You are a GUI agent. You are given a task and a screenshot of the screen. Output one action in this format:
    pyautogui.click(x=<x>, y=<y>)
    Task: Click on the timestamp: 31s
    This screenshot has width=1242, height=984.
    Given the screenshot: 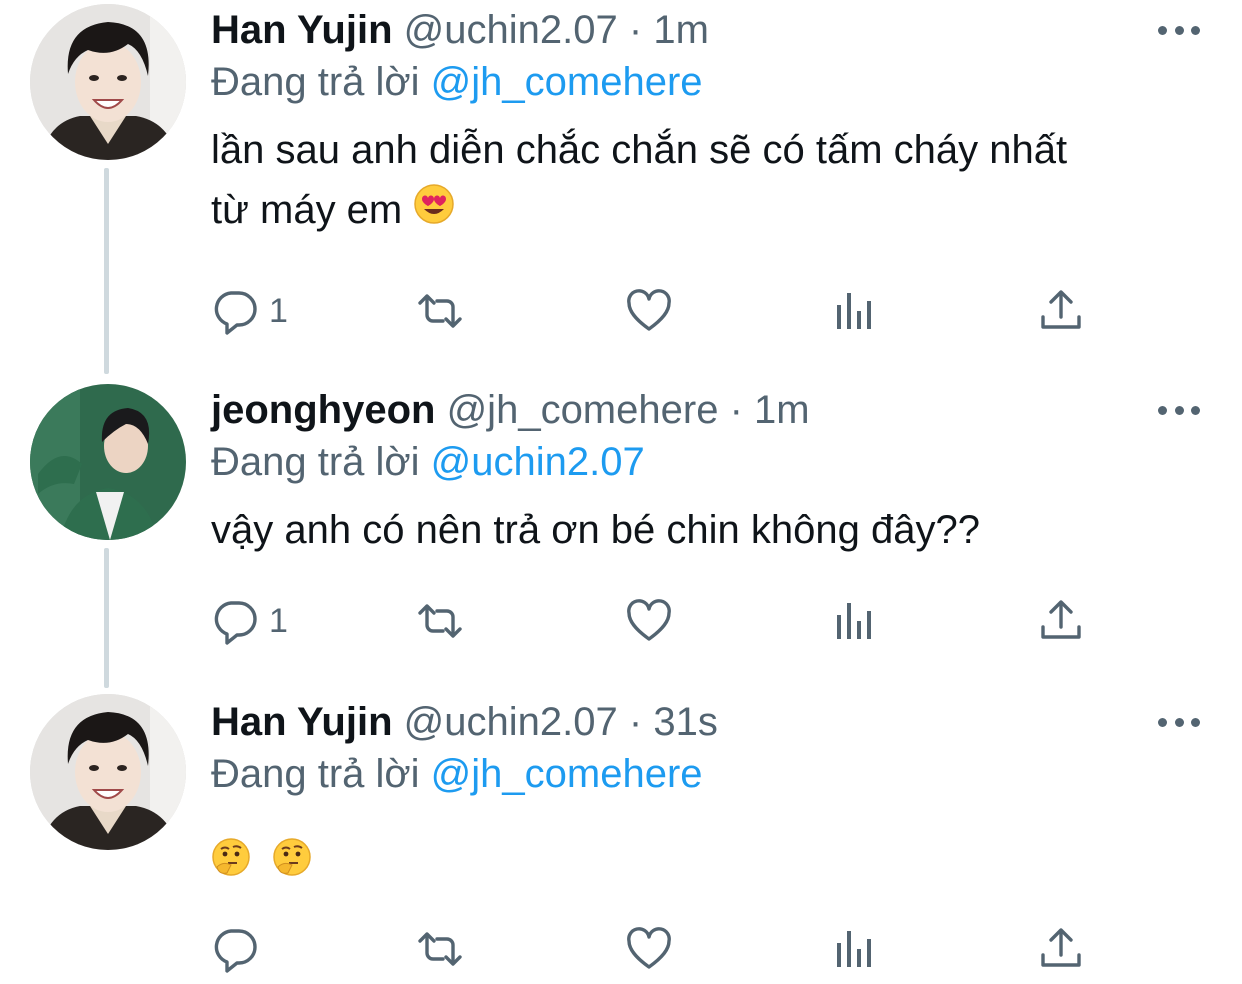 What is the action you would take?
    pyautogui.click(x=685, y=722)
    